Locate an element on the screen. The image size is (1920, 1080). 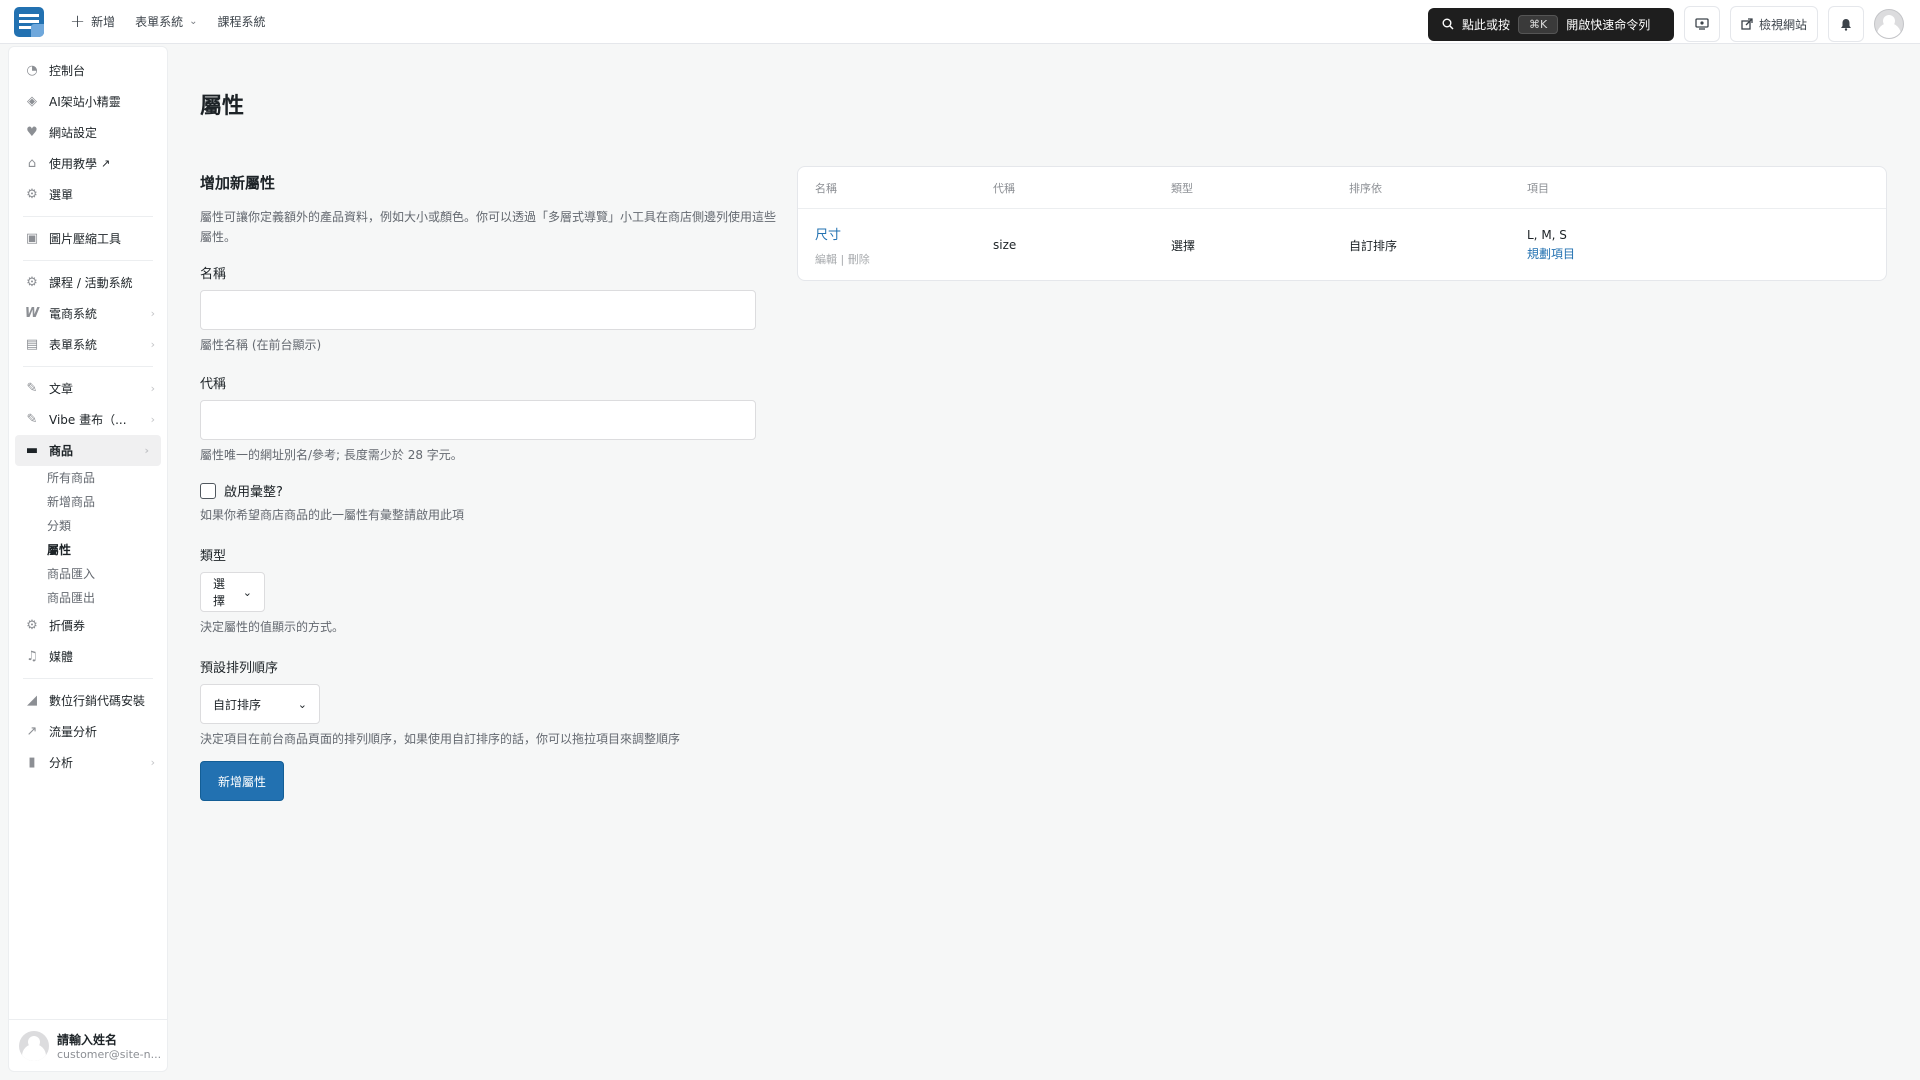
sidebar-item-tutorials: ⌂ 使用教學 ↗ is located at coordinates (88, 163).